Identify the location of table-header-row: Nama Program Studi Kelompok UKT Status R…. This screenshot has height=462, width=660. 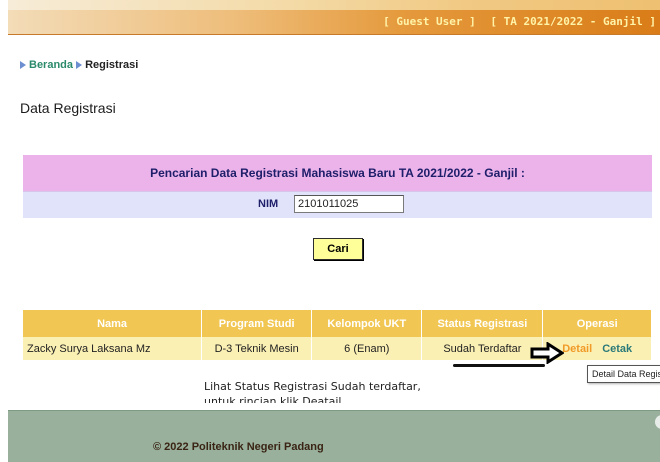
(337, 323).